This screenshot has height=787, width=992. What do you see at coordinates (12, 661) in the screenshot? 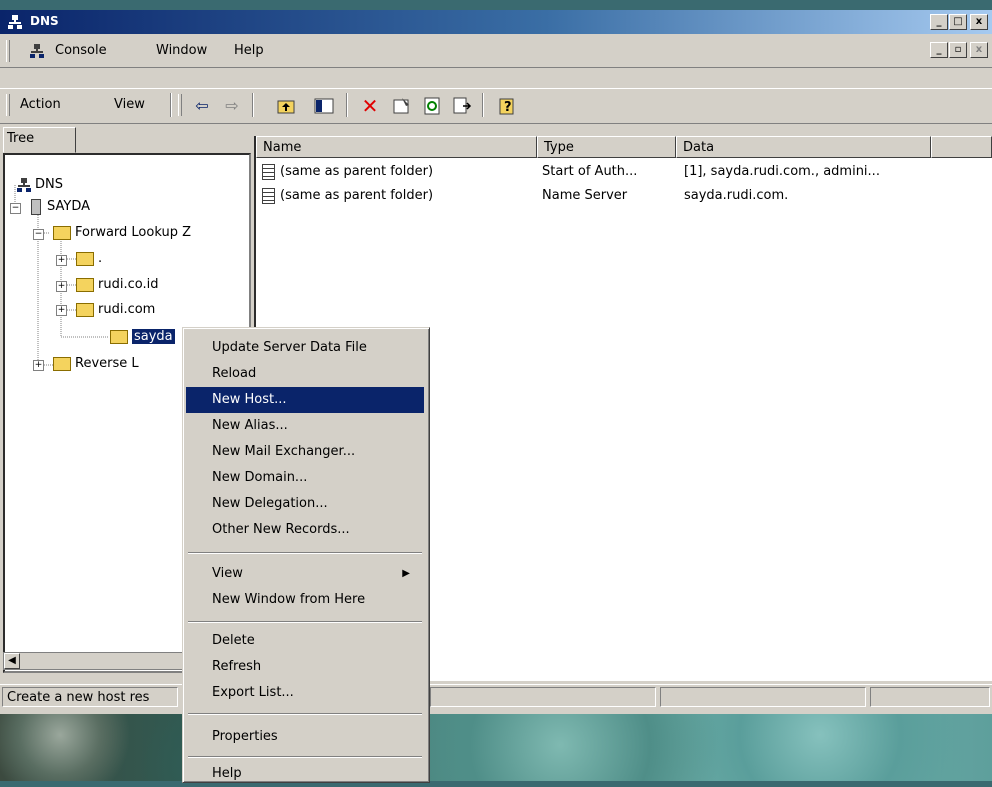
I see `scroll-left-icon: ◀` at bounding box center [12, 661].